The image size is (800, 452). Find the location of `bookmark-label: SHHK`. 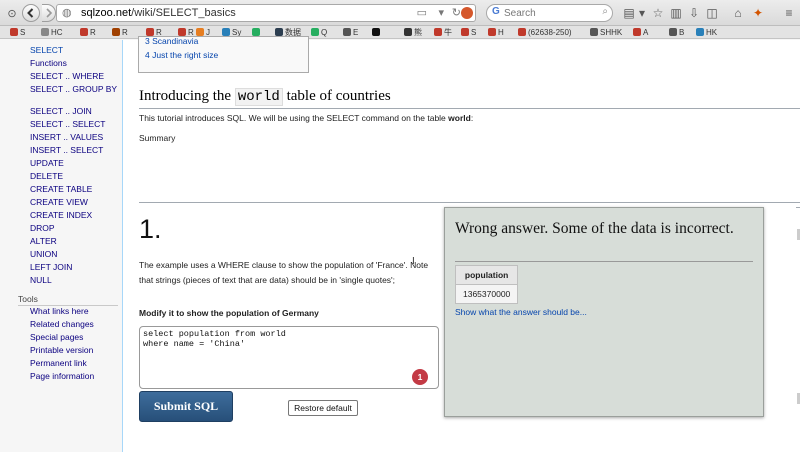

bookmark-label: SHHK is located at coordinates (611, 32).